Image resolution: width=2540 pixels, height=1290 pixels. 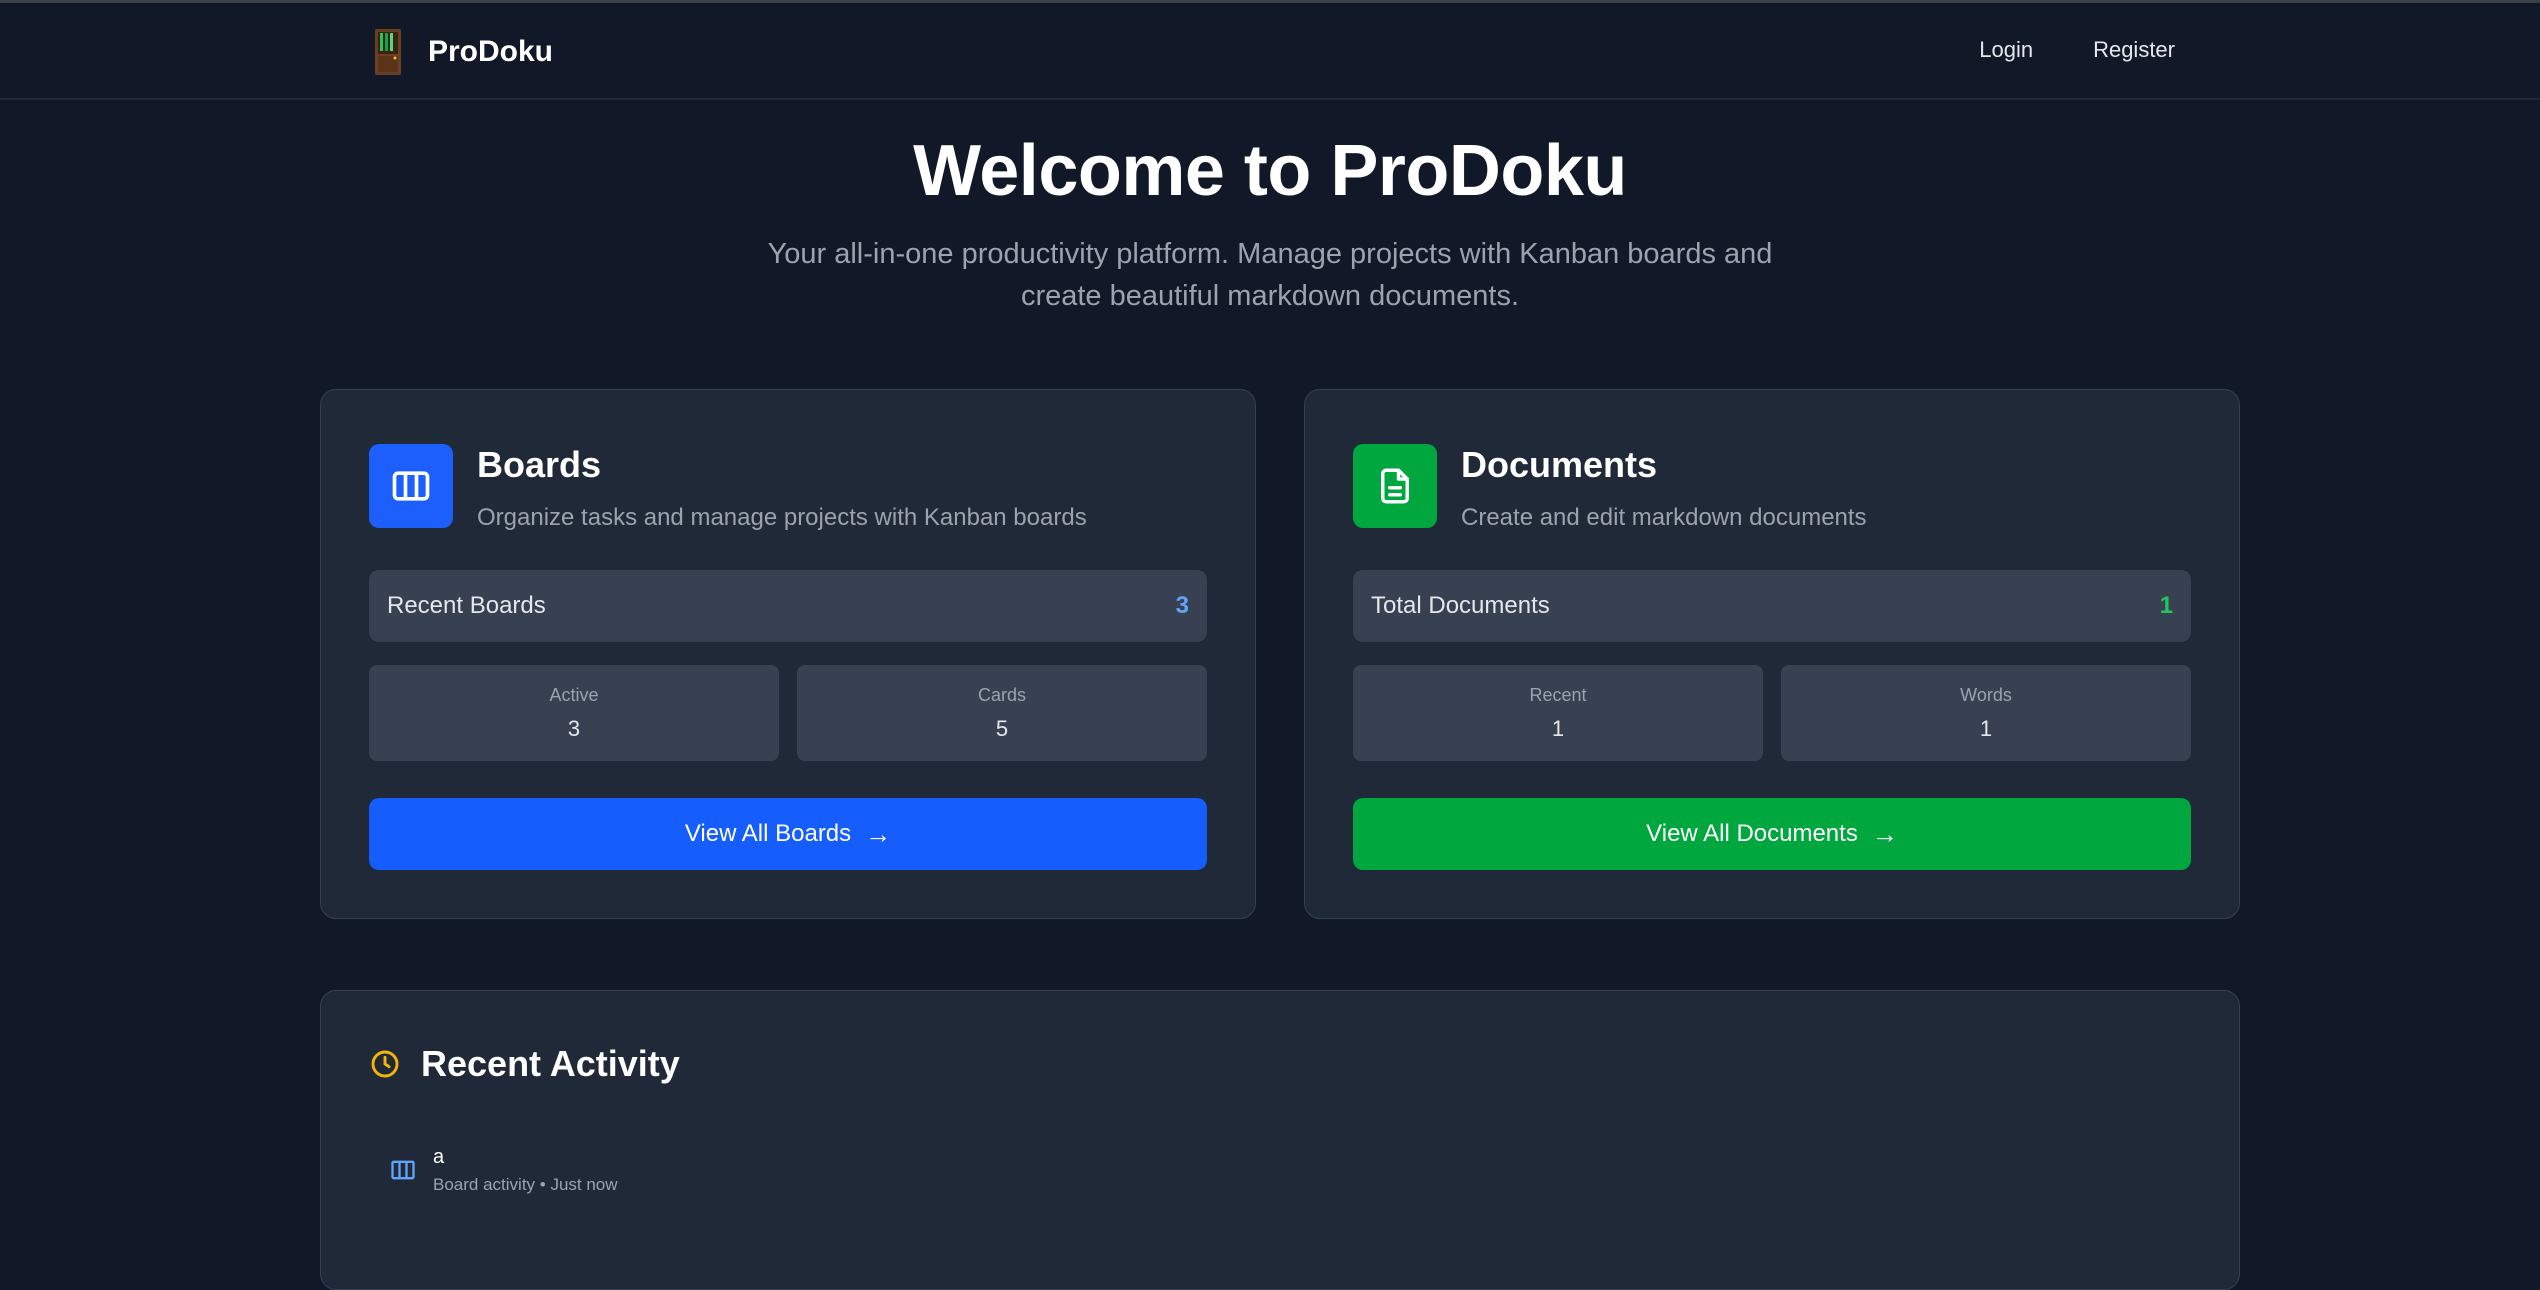 What do you see at coordinates (388, 52) in the screenshot?
I see `door-logo-icon` at bounding box center [388, 52].